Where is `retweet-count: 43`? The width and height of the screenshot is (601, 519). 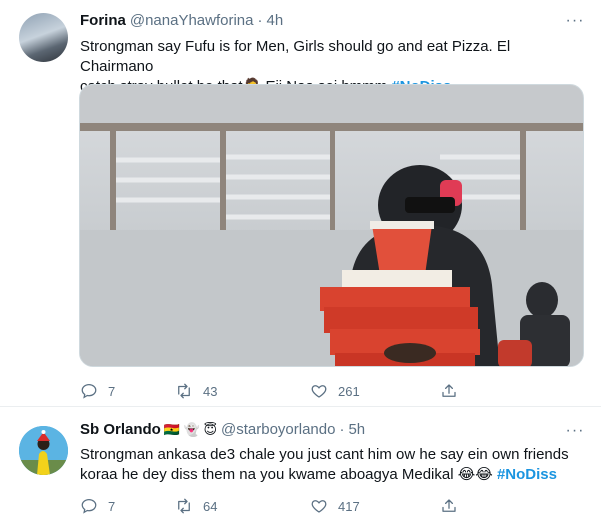 retweet-count: 43 is located at coordinates (210, 391).